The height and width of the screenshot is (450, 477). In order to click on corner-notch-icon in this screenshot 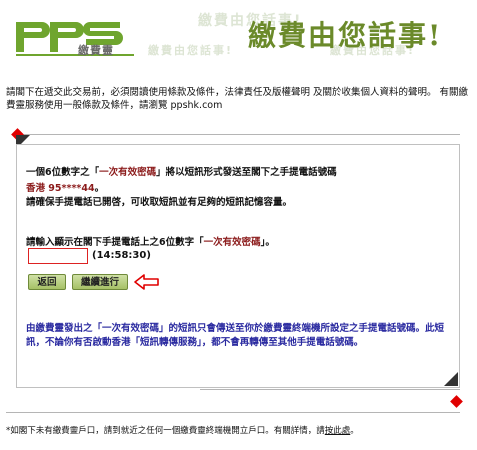, I will do `click(451, 379)`.